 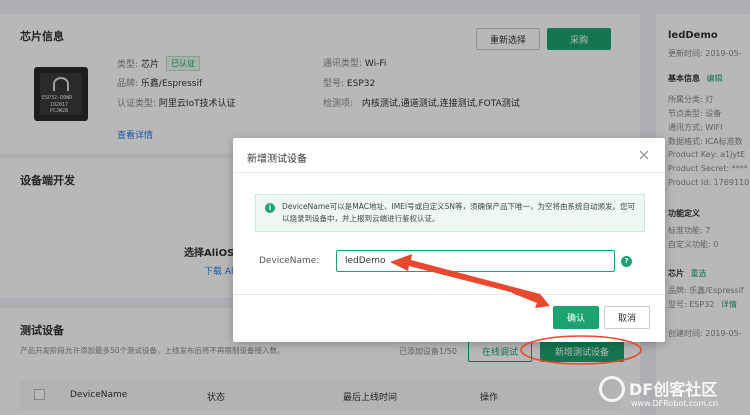 I want to click on watermark: DF创客社区 www.DFRobot.com.cn, so click(x=672, y=393).